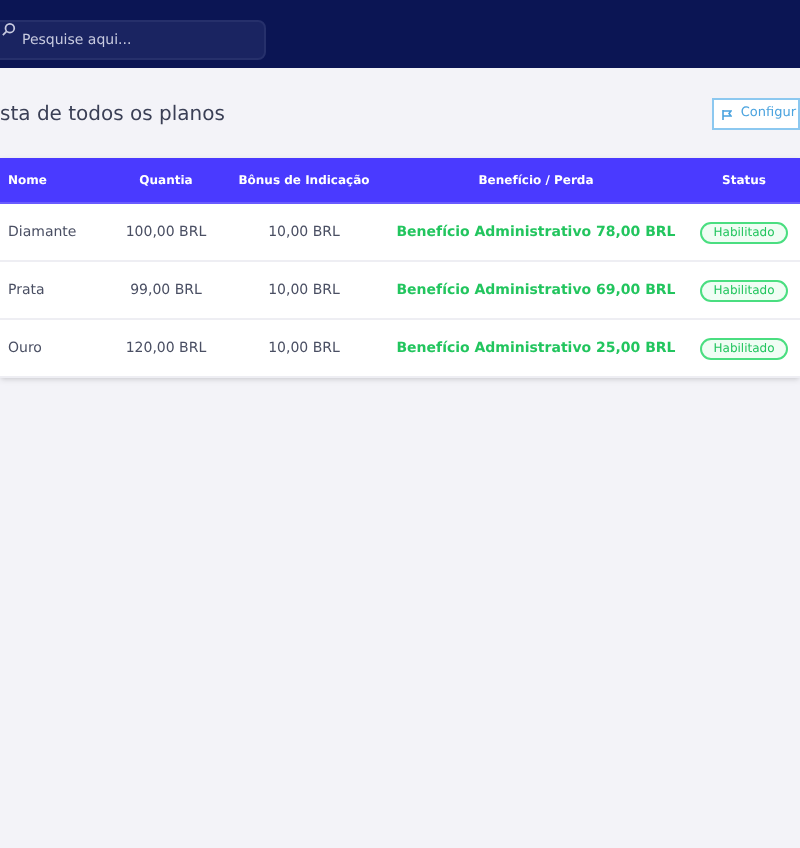 Image resolution: width=800 pixels, height=848 pixels. I want to click on page-title: sta de todos os planos, so click(112, 115).